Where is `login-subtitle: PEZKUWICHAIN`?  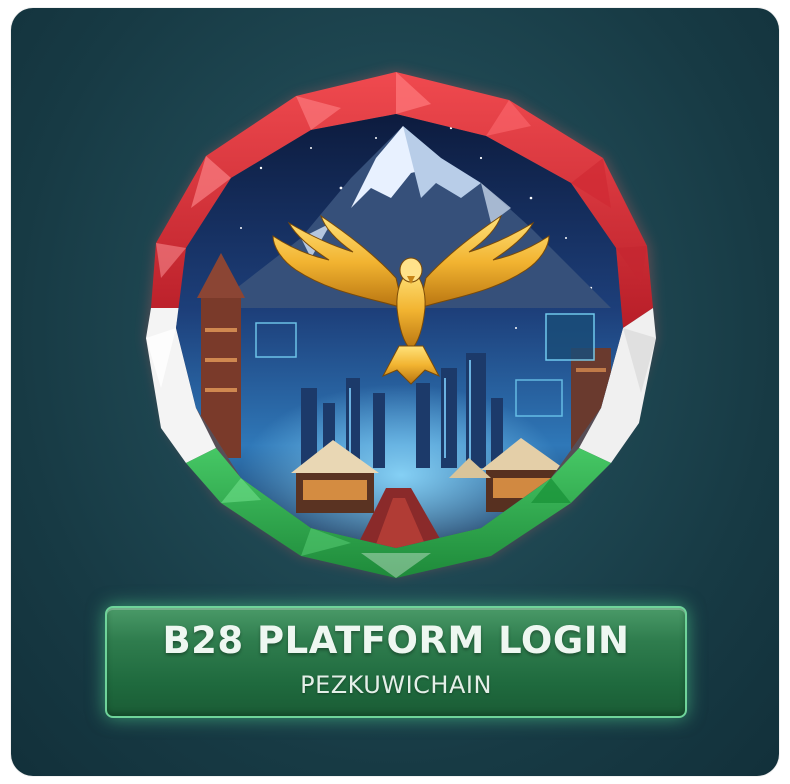
login-subtitle: PEZKUWICHAIN is located at coordinates (396, 685).